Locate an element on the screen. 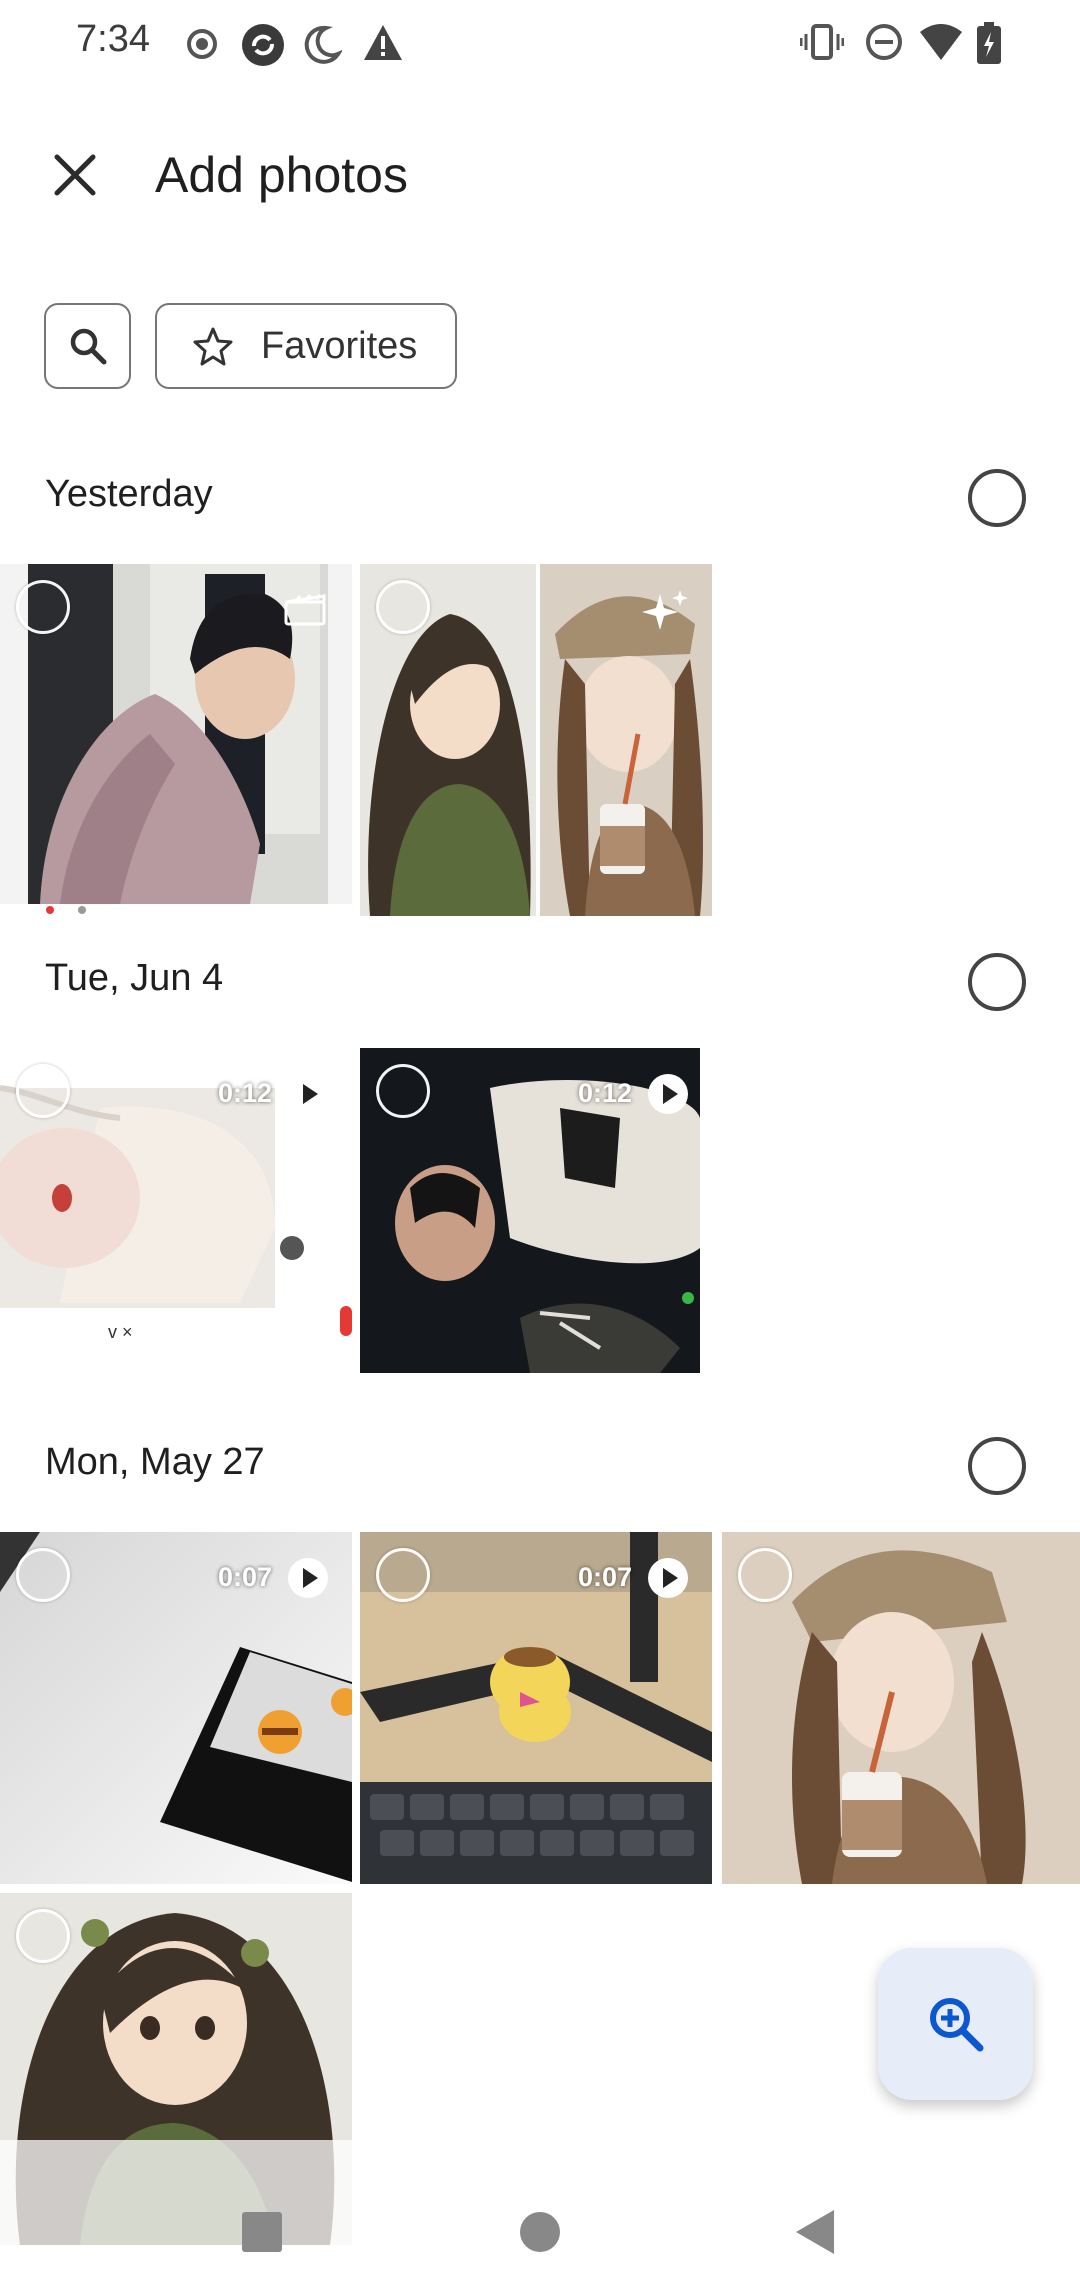  close-icon is located at coordinates (75, 175).